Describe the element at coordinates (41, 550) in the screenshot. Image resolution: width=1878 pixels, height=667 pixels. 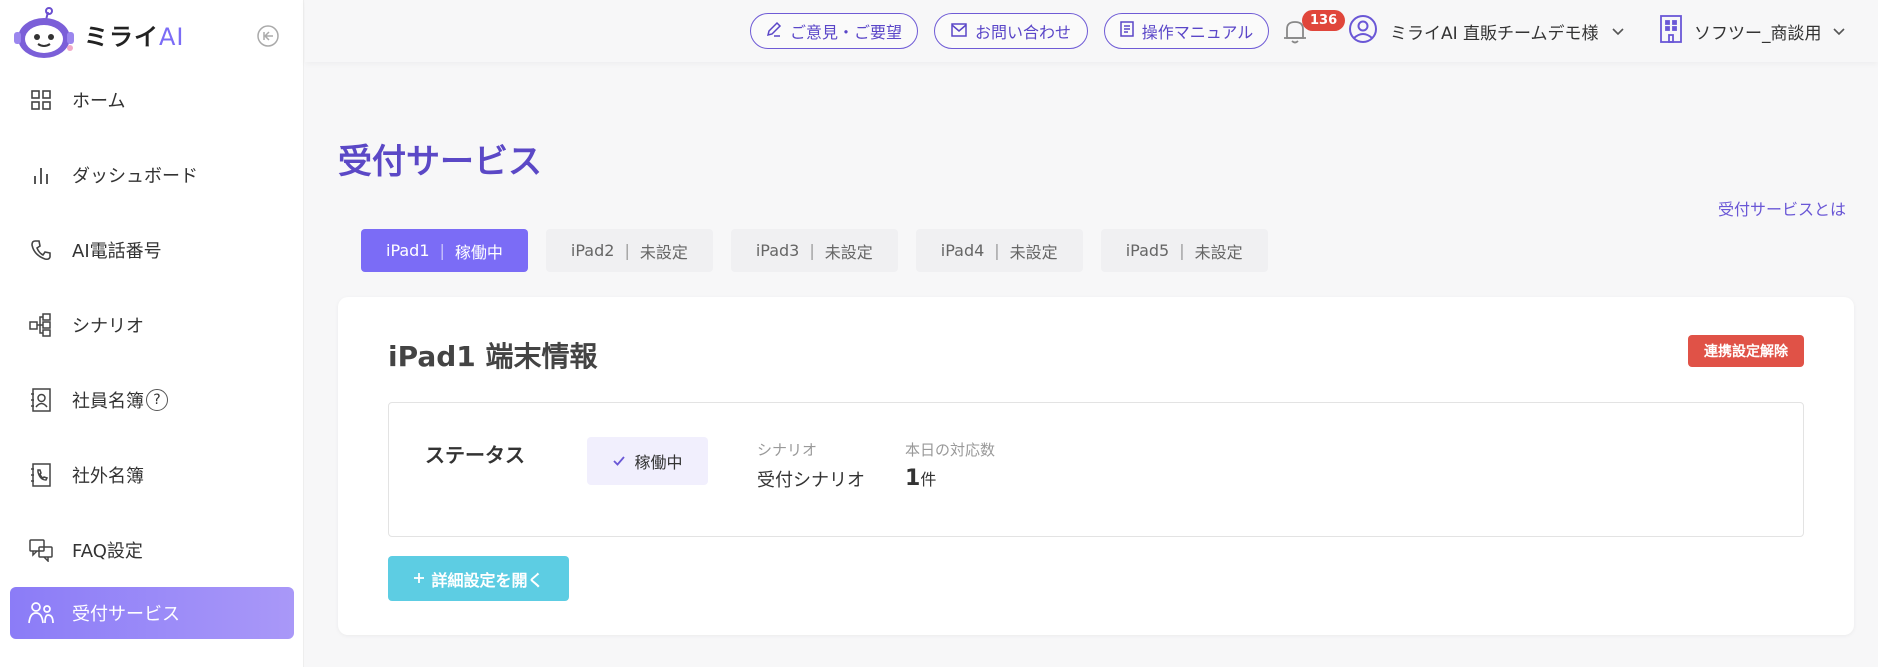
I see `faq-chat-icon` at that location.